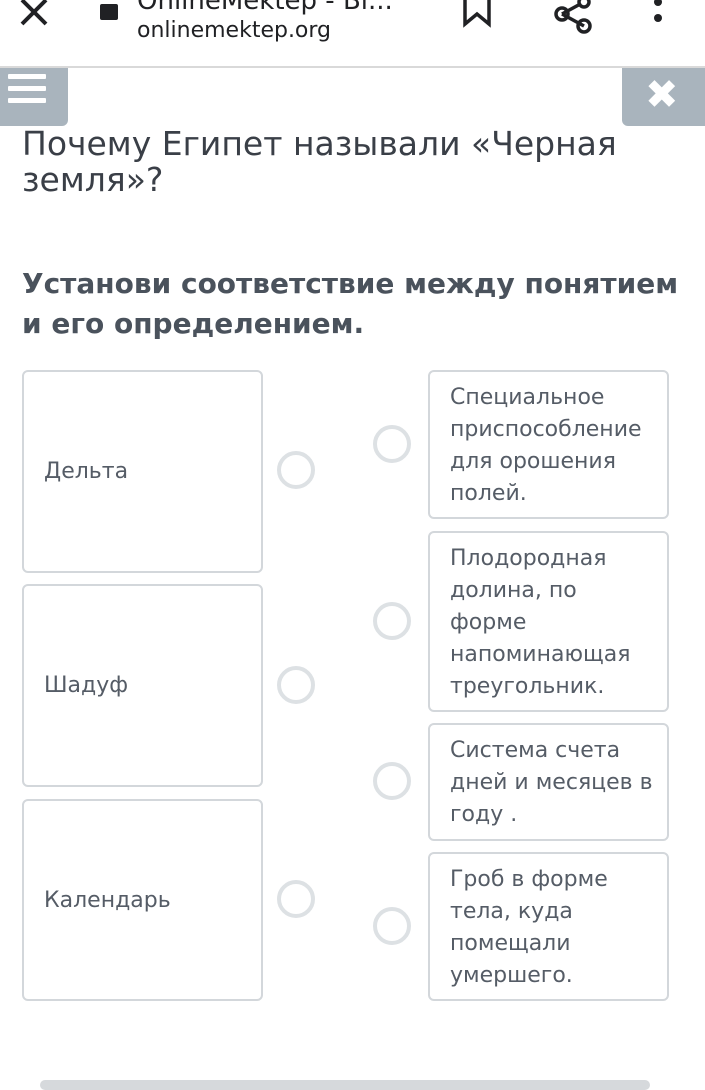 The image size is (705, 1090). I want to click on url-text: onlinemektep.org, so click(234, 30).